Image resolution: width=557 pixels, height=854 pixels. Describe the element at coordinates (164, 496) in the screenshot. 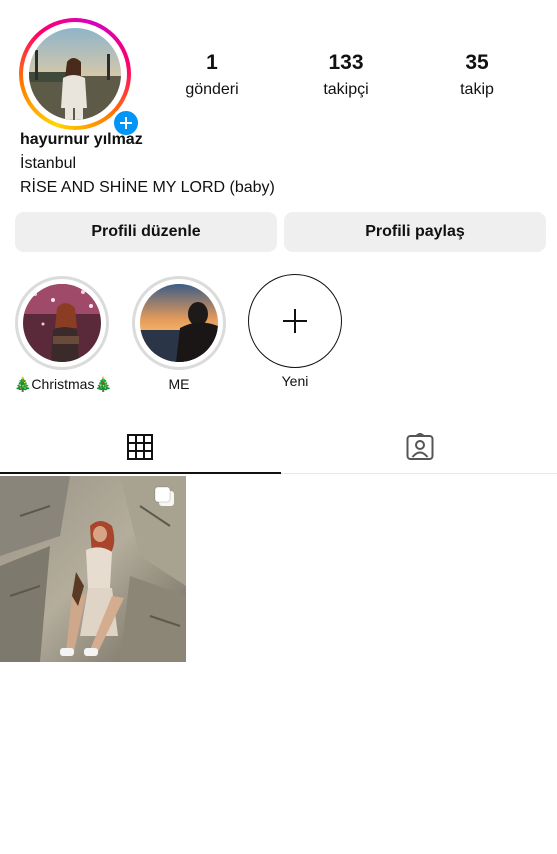

I see `multiple-posts-icon` at that location.